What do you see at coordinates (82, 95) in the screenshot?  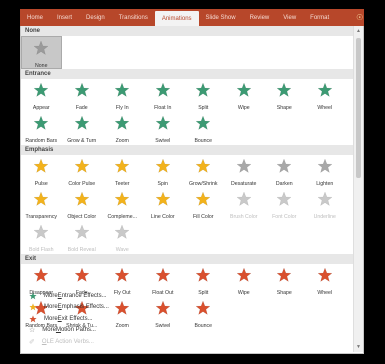 I see `effect-fade: Fade` at bounding box center [82, 95].